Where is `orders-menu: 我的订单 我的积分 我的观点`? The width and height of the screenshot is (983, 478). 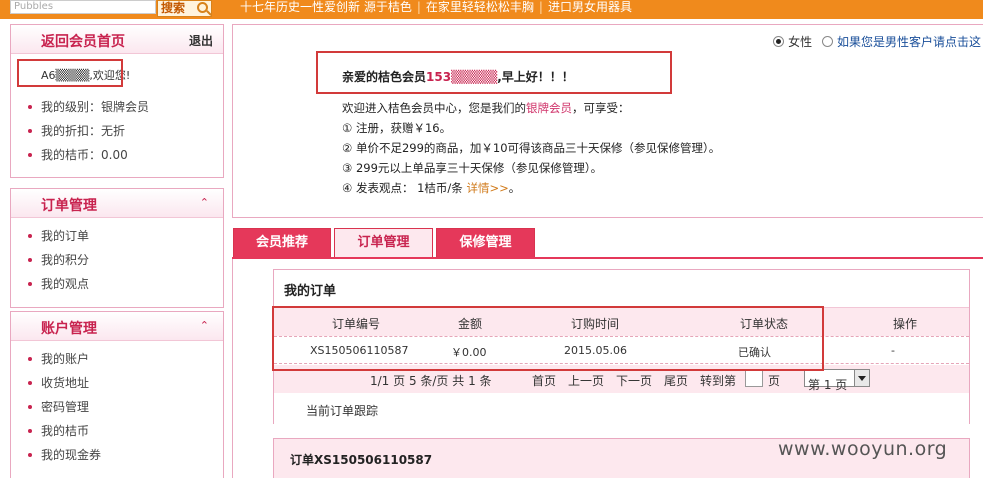
orders-menu: 我的订单 我的积分 我的观点 is located at coordinates (117, 257).